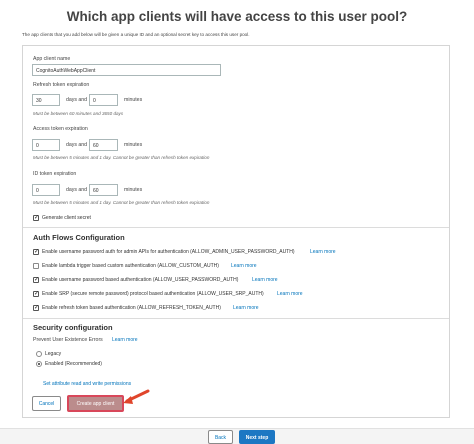  What do you see at coordinates (46, 403) in the screenshot?
I see `cancel-button: Cancel` at bounding box center [46, 403].